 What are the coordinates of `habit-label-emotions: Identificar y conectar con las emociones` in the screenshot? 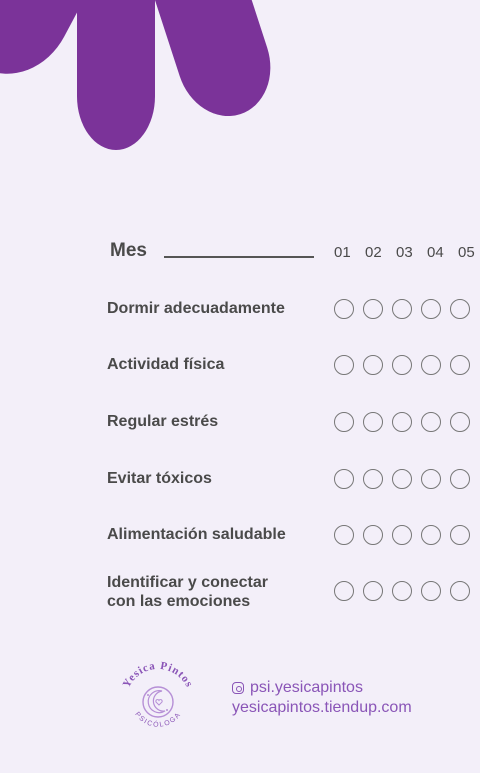 It's located at (219, 592).